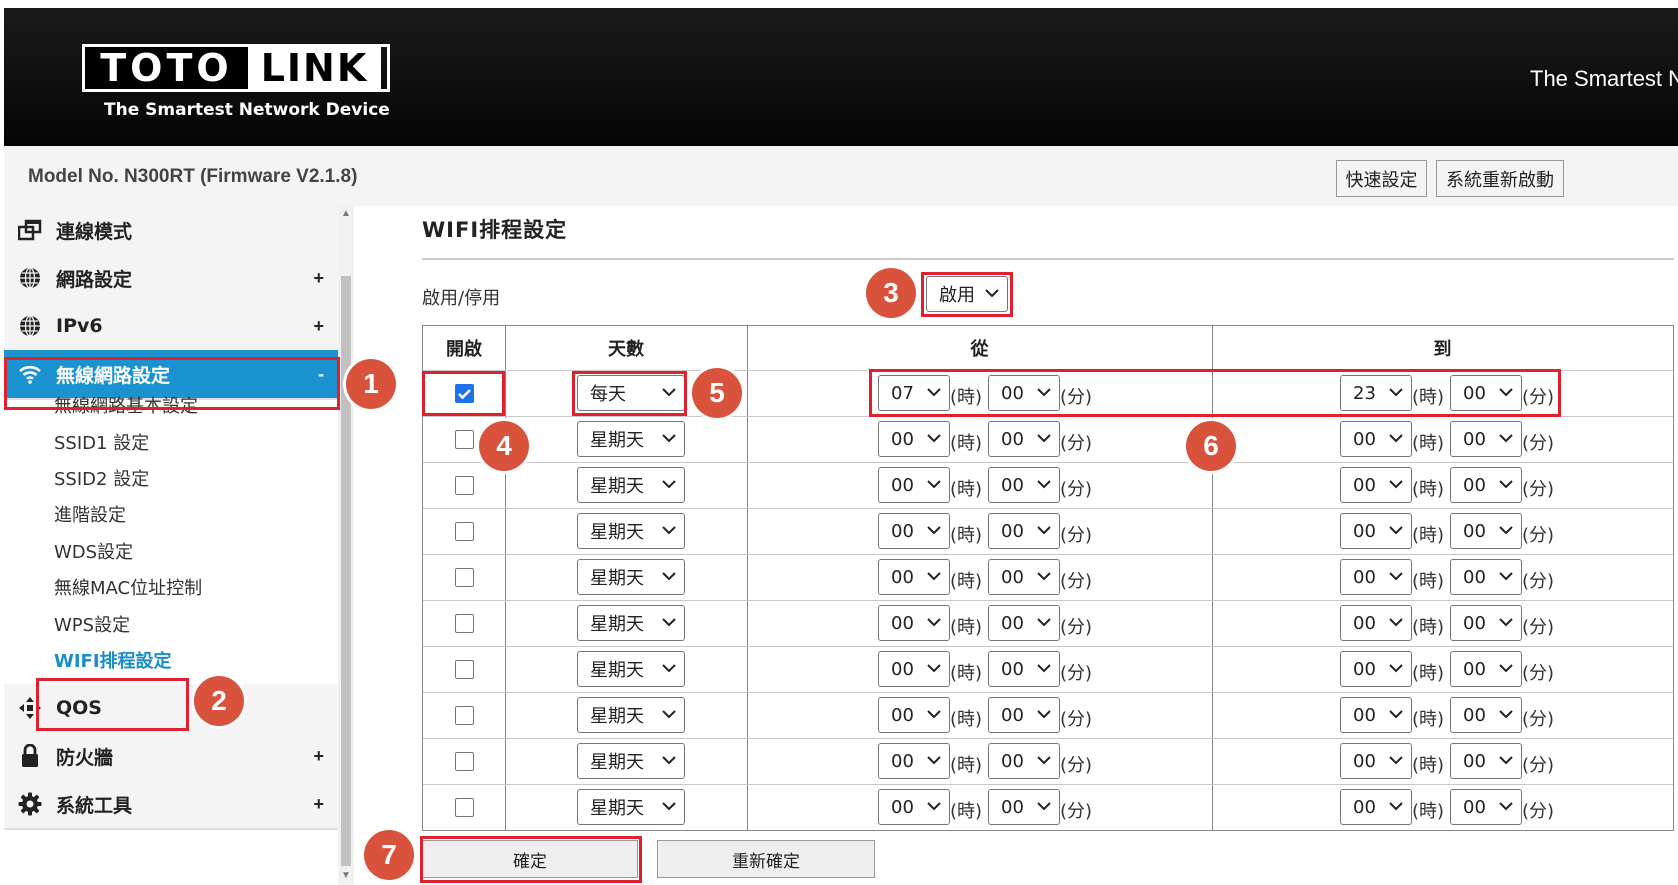 The image size is (1678, 885). What do you see at coordinates (1376, 393) in the screenshot?
I see `to-hour-select: 23` at bounding box center [1376, 393].